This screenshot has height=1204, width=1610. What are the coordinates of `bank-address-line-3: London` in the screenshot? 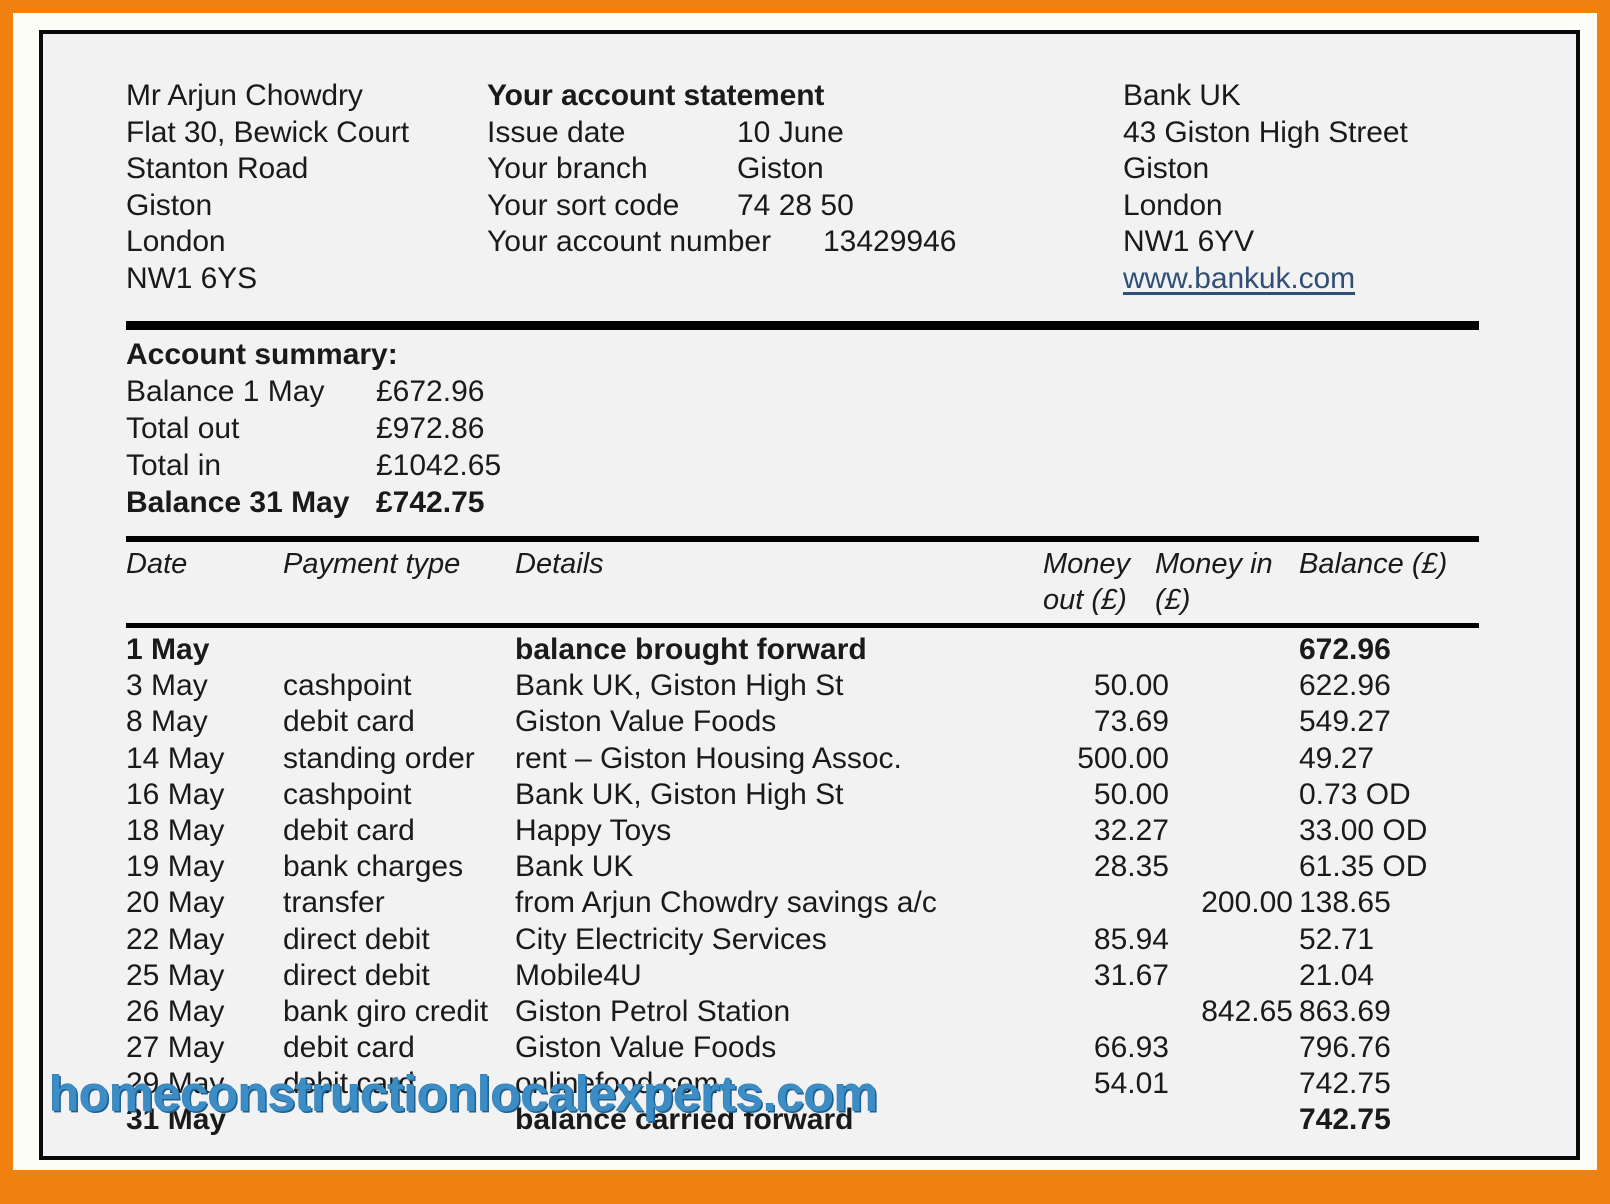 It's located at (1173, 205).